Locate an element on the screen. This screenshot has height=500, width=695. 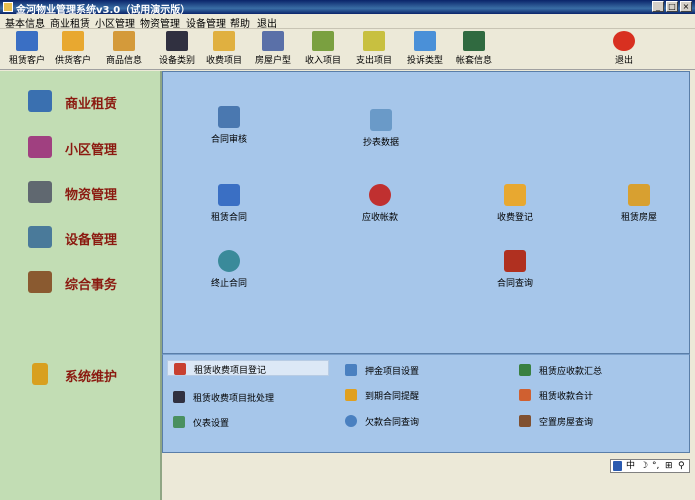
fee-register-link: 租赁收费项目登记 is located at coordinates (248, 368).